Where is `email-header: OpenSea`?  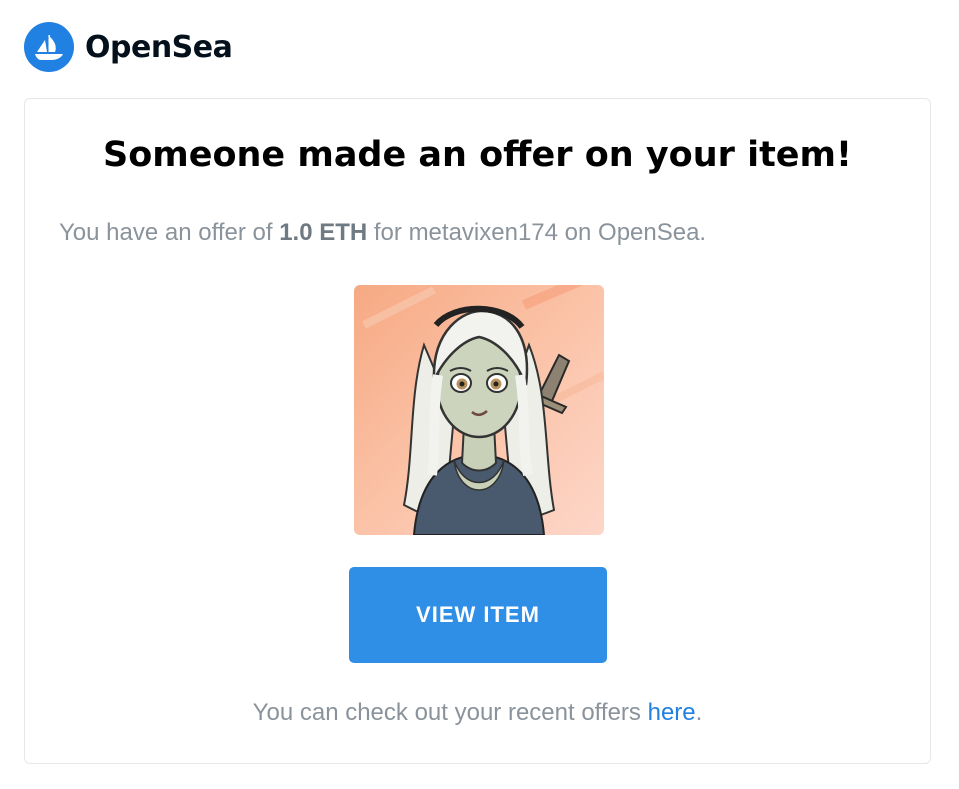
email-header: OpenSea is located at coordinates (128, 47).